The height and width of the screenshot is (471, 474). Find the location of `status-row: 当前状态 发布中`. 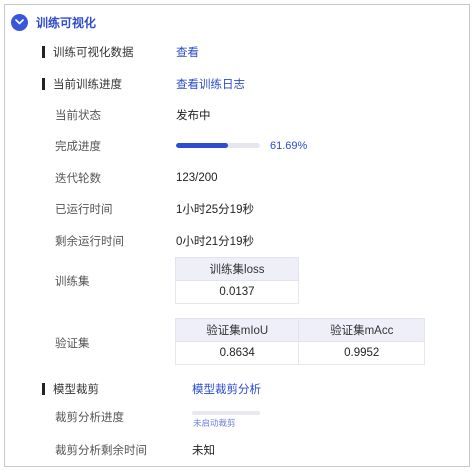

status-row: 当前状态 发布中 is located at coordinates (238, 115).